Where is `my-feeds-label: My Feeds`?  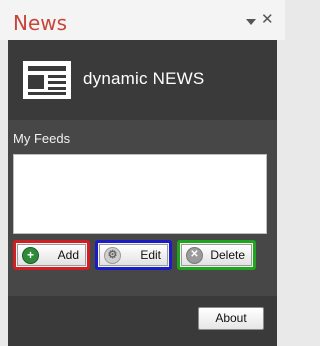
my-feeds-label: My Feeds is located at coordinates (42, 138).